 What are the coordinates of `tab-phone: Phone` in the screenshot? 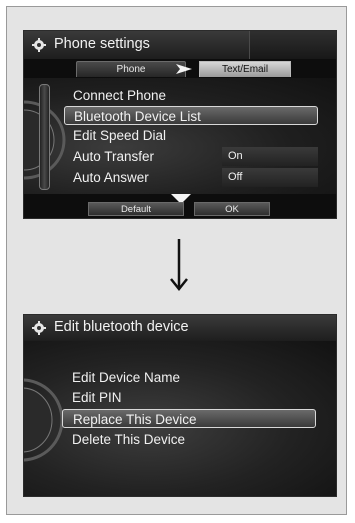 It's located at (131, 69).